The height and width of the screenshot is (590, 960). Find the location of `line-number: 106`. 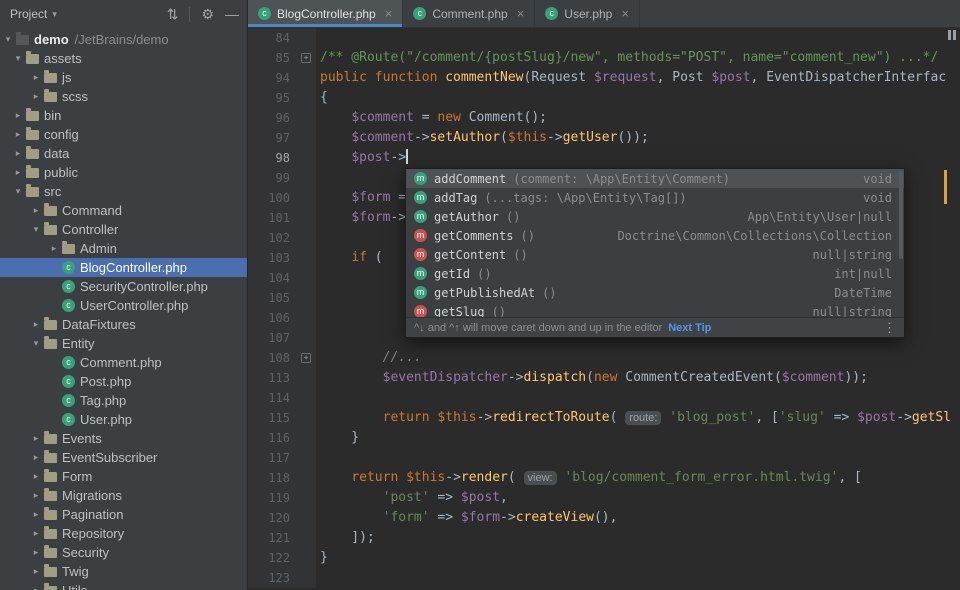

line-number: 106 is located at coordinates (273, 318).